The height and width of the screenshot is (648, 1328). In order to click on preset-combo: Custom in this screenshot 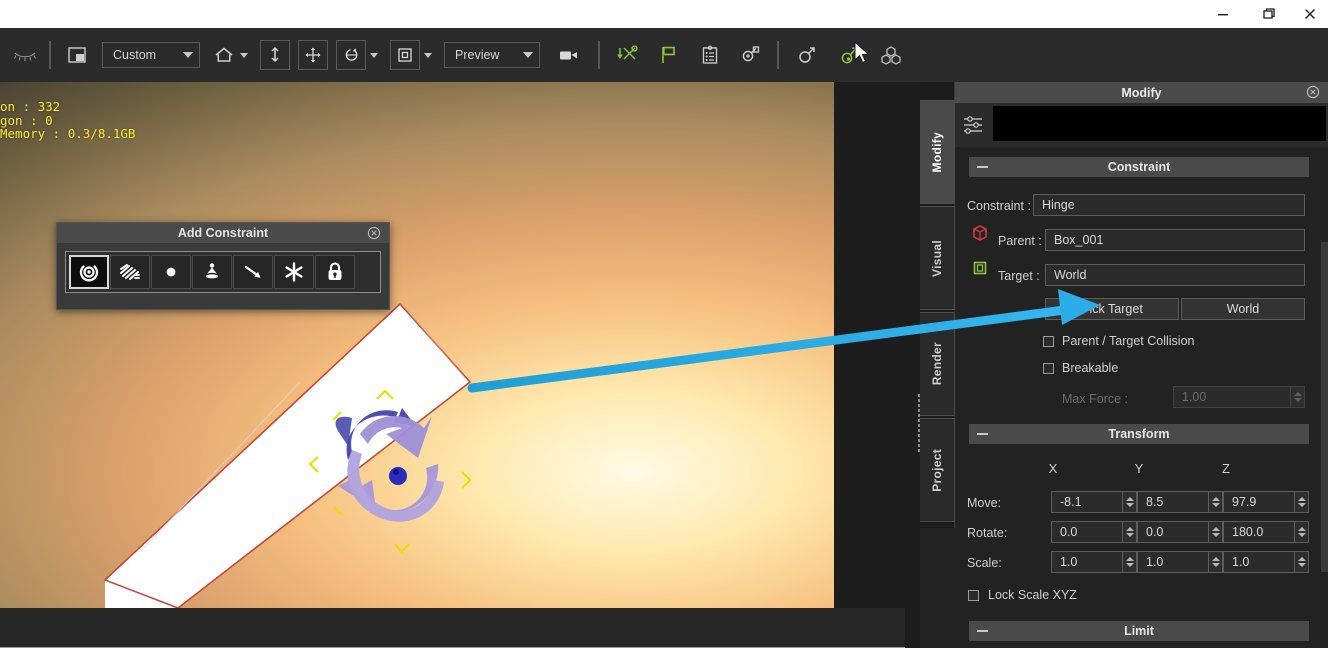, I will do `click(151, 55)`.